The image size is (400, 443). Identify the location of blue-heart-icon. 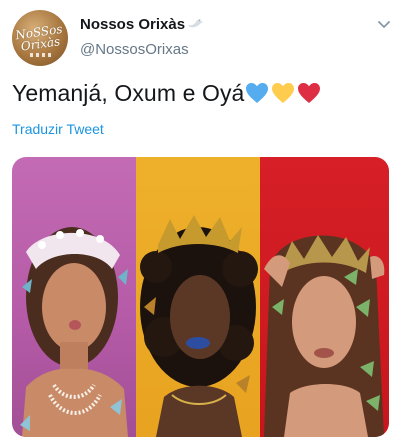
(257, 93).